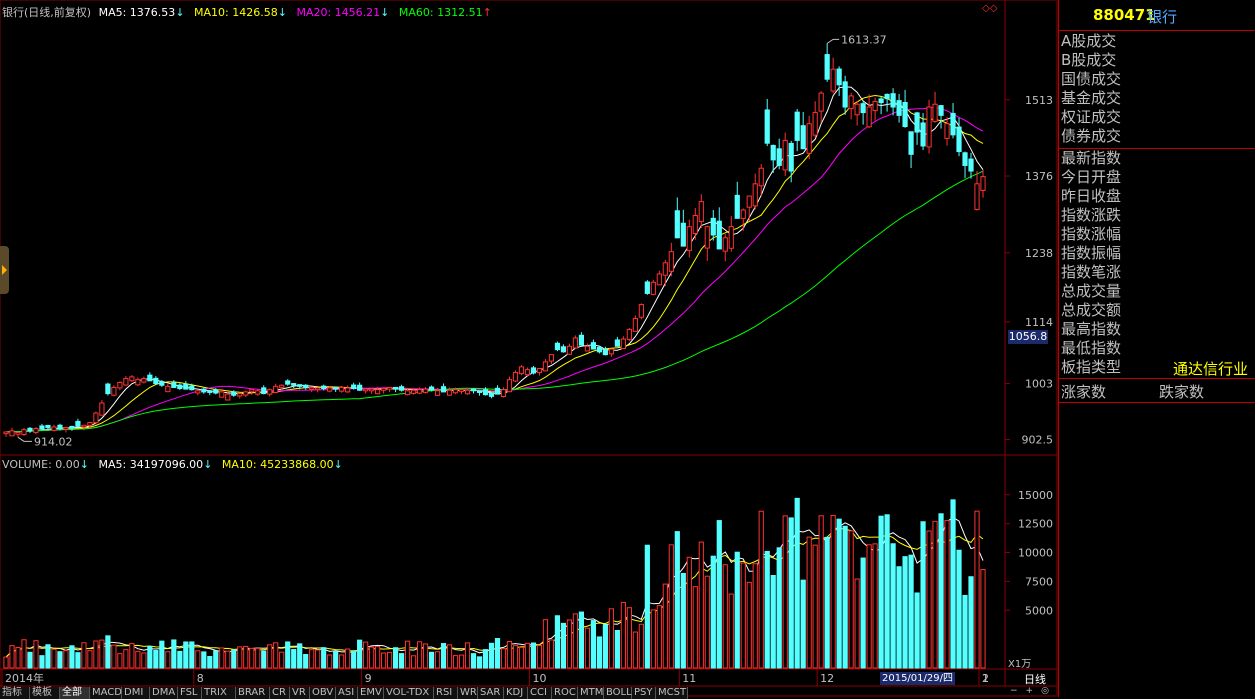 The height and width of the screenshot is (699, 1255). Describe the element at coordinates (45, 693) in the screenshot. I see `tab-模板: 模板` at that location.